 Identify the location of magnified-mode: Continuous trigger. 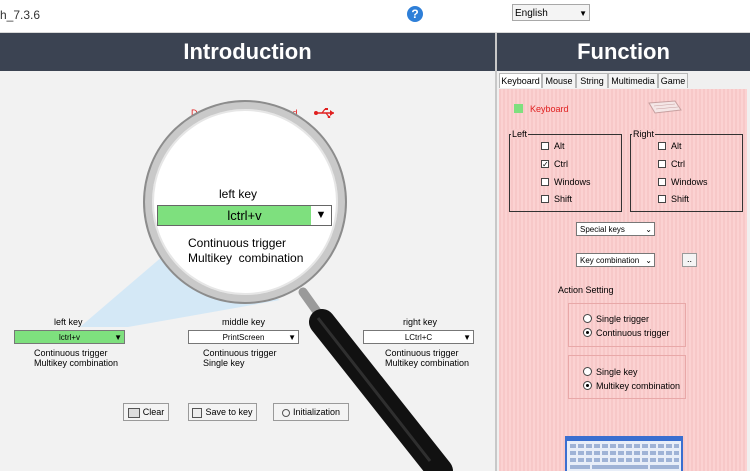
(237, 243).